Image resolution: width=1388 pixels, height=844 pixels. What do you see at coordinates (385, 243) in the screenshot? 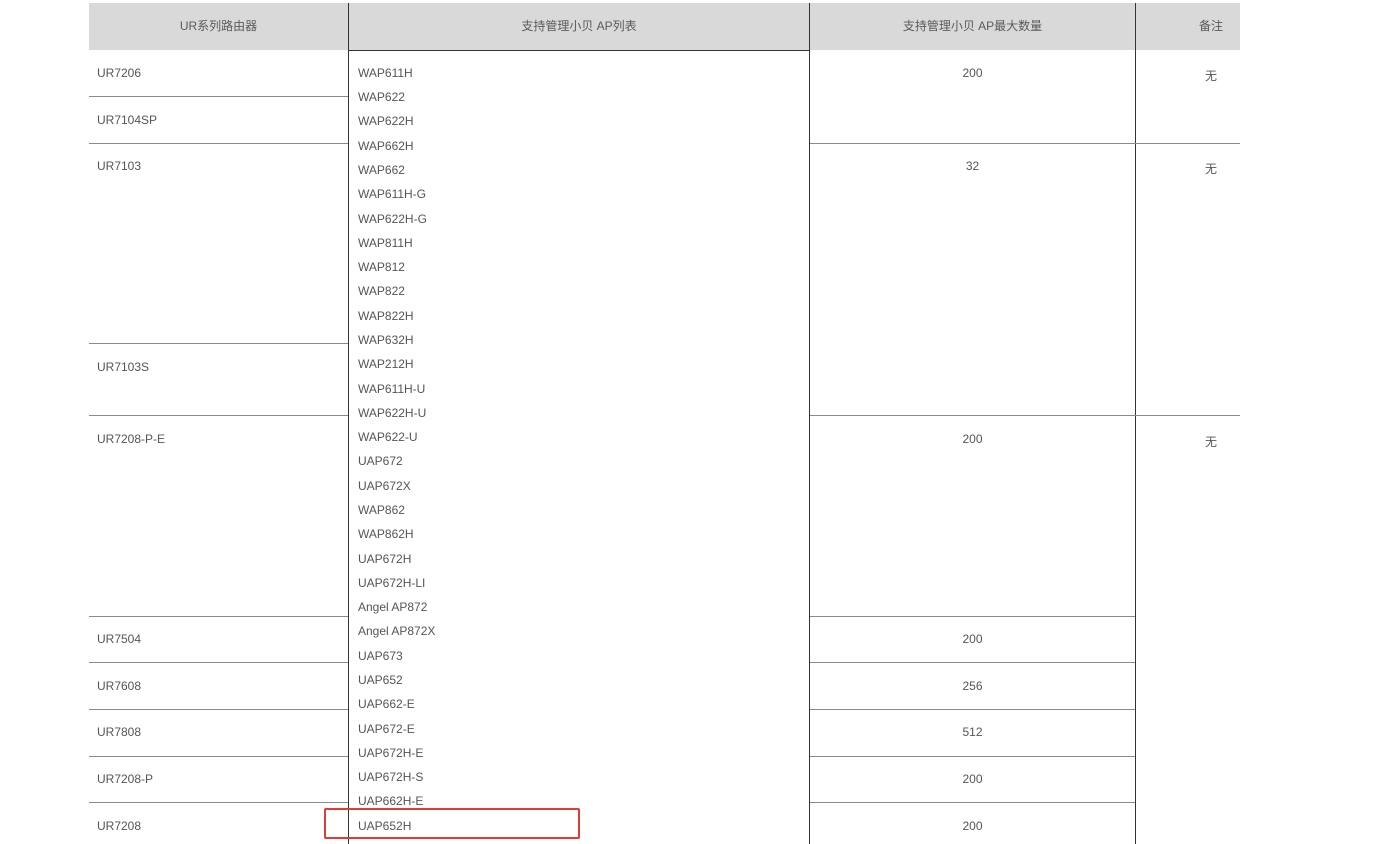
I see `ap-model: WAP811H` at bounding box center [385, 243].